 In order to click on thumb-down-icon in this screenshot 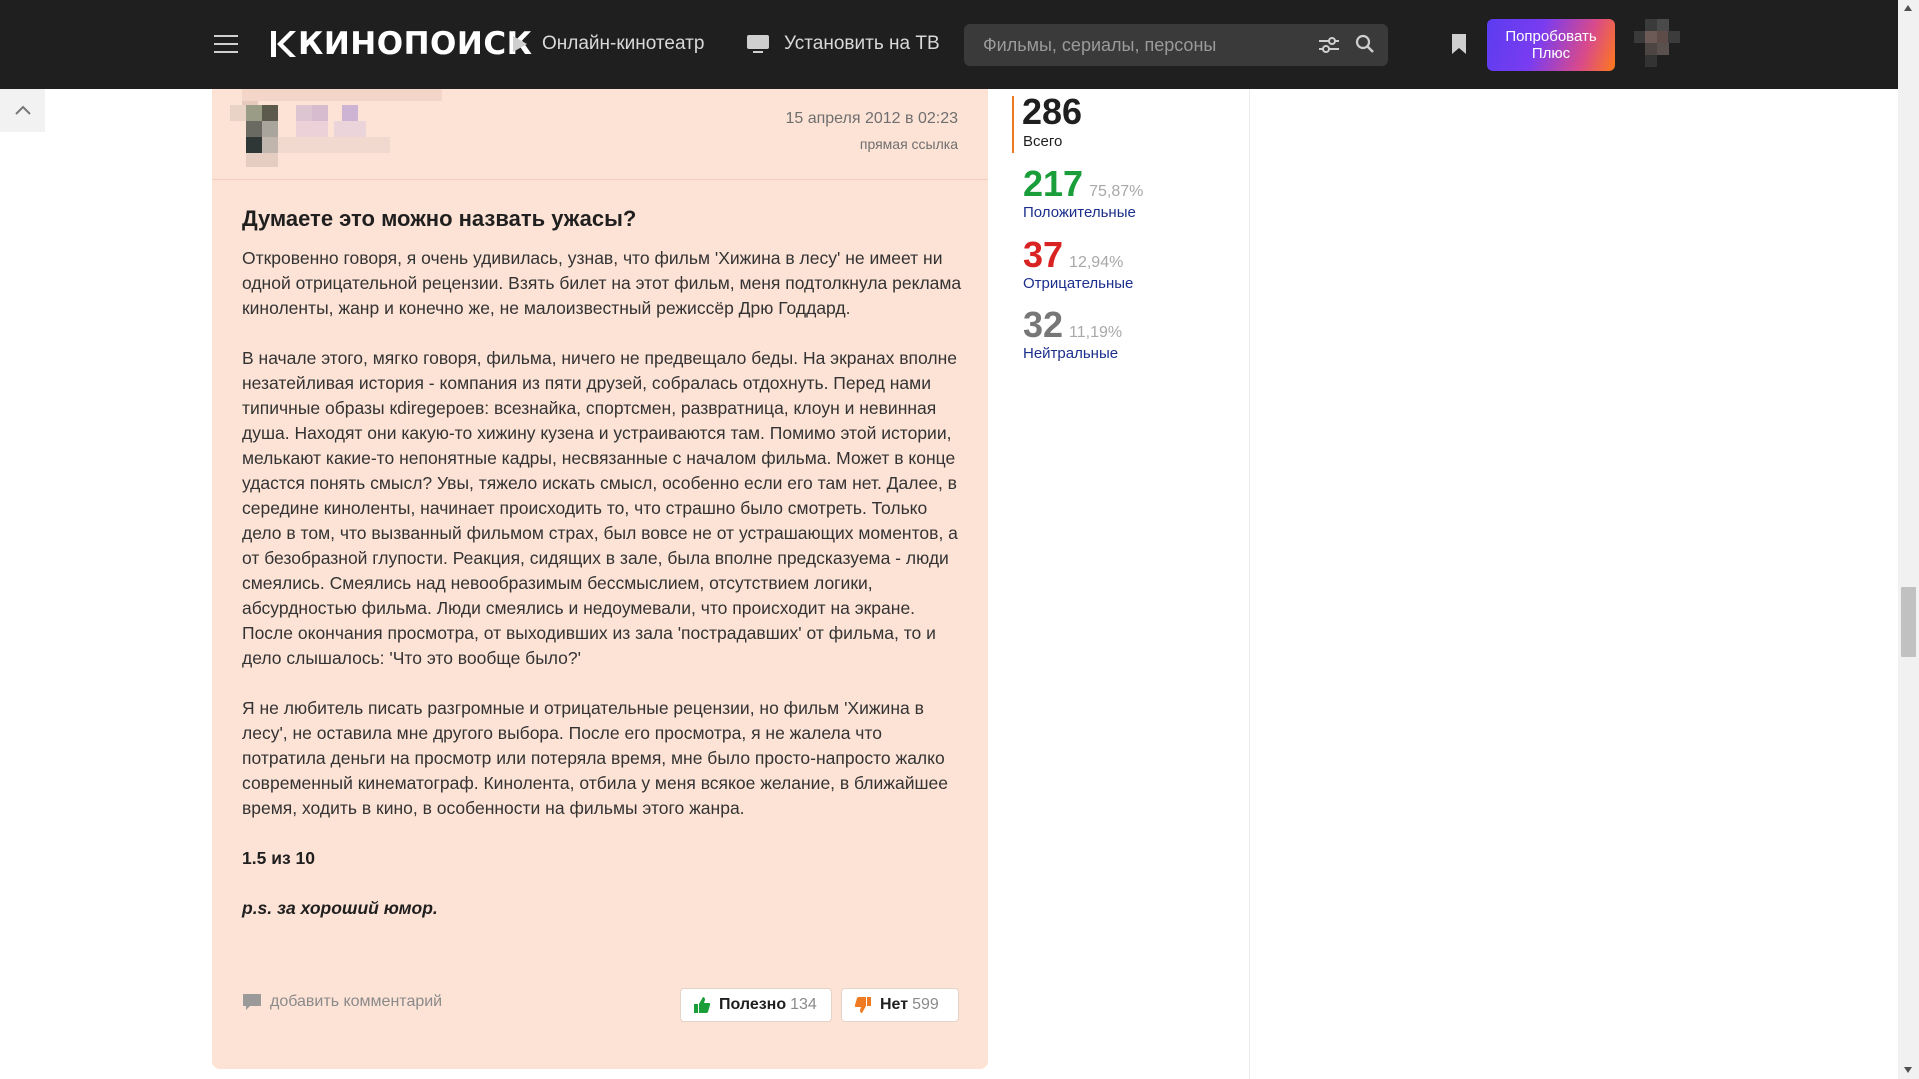, I will do `click(862, 1005)`.